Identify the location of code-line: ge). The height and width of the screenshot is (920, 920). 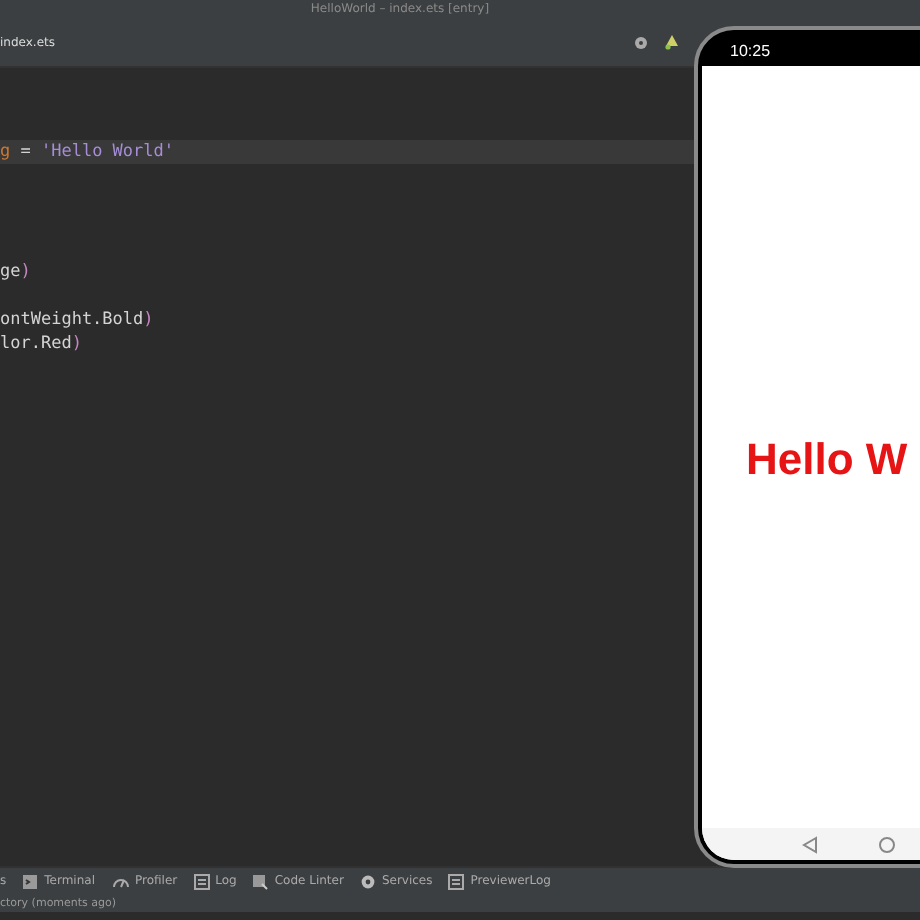
(16, 272).